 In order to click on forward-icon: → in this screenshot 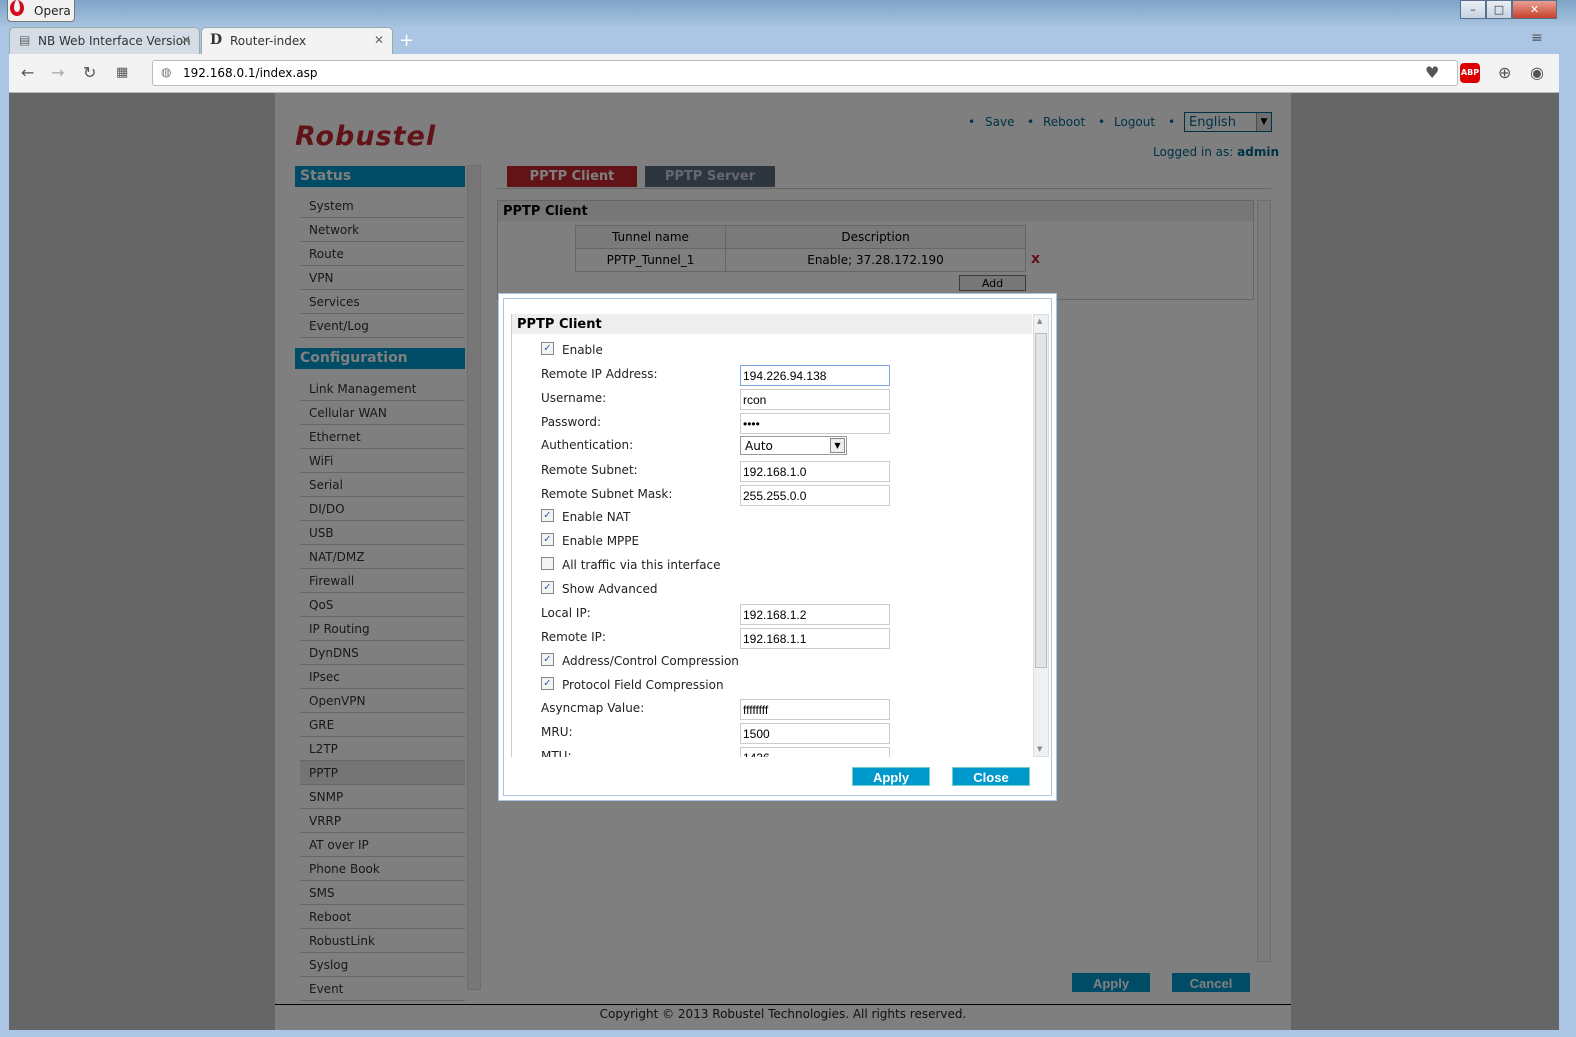, I will do `click(57, 72)`.